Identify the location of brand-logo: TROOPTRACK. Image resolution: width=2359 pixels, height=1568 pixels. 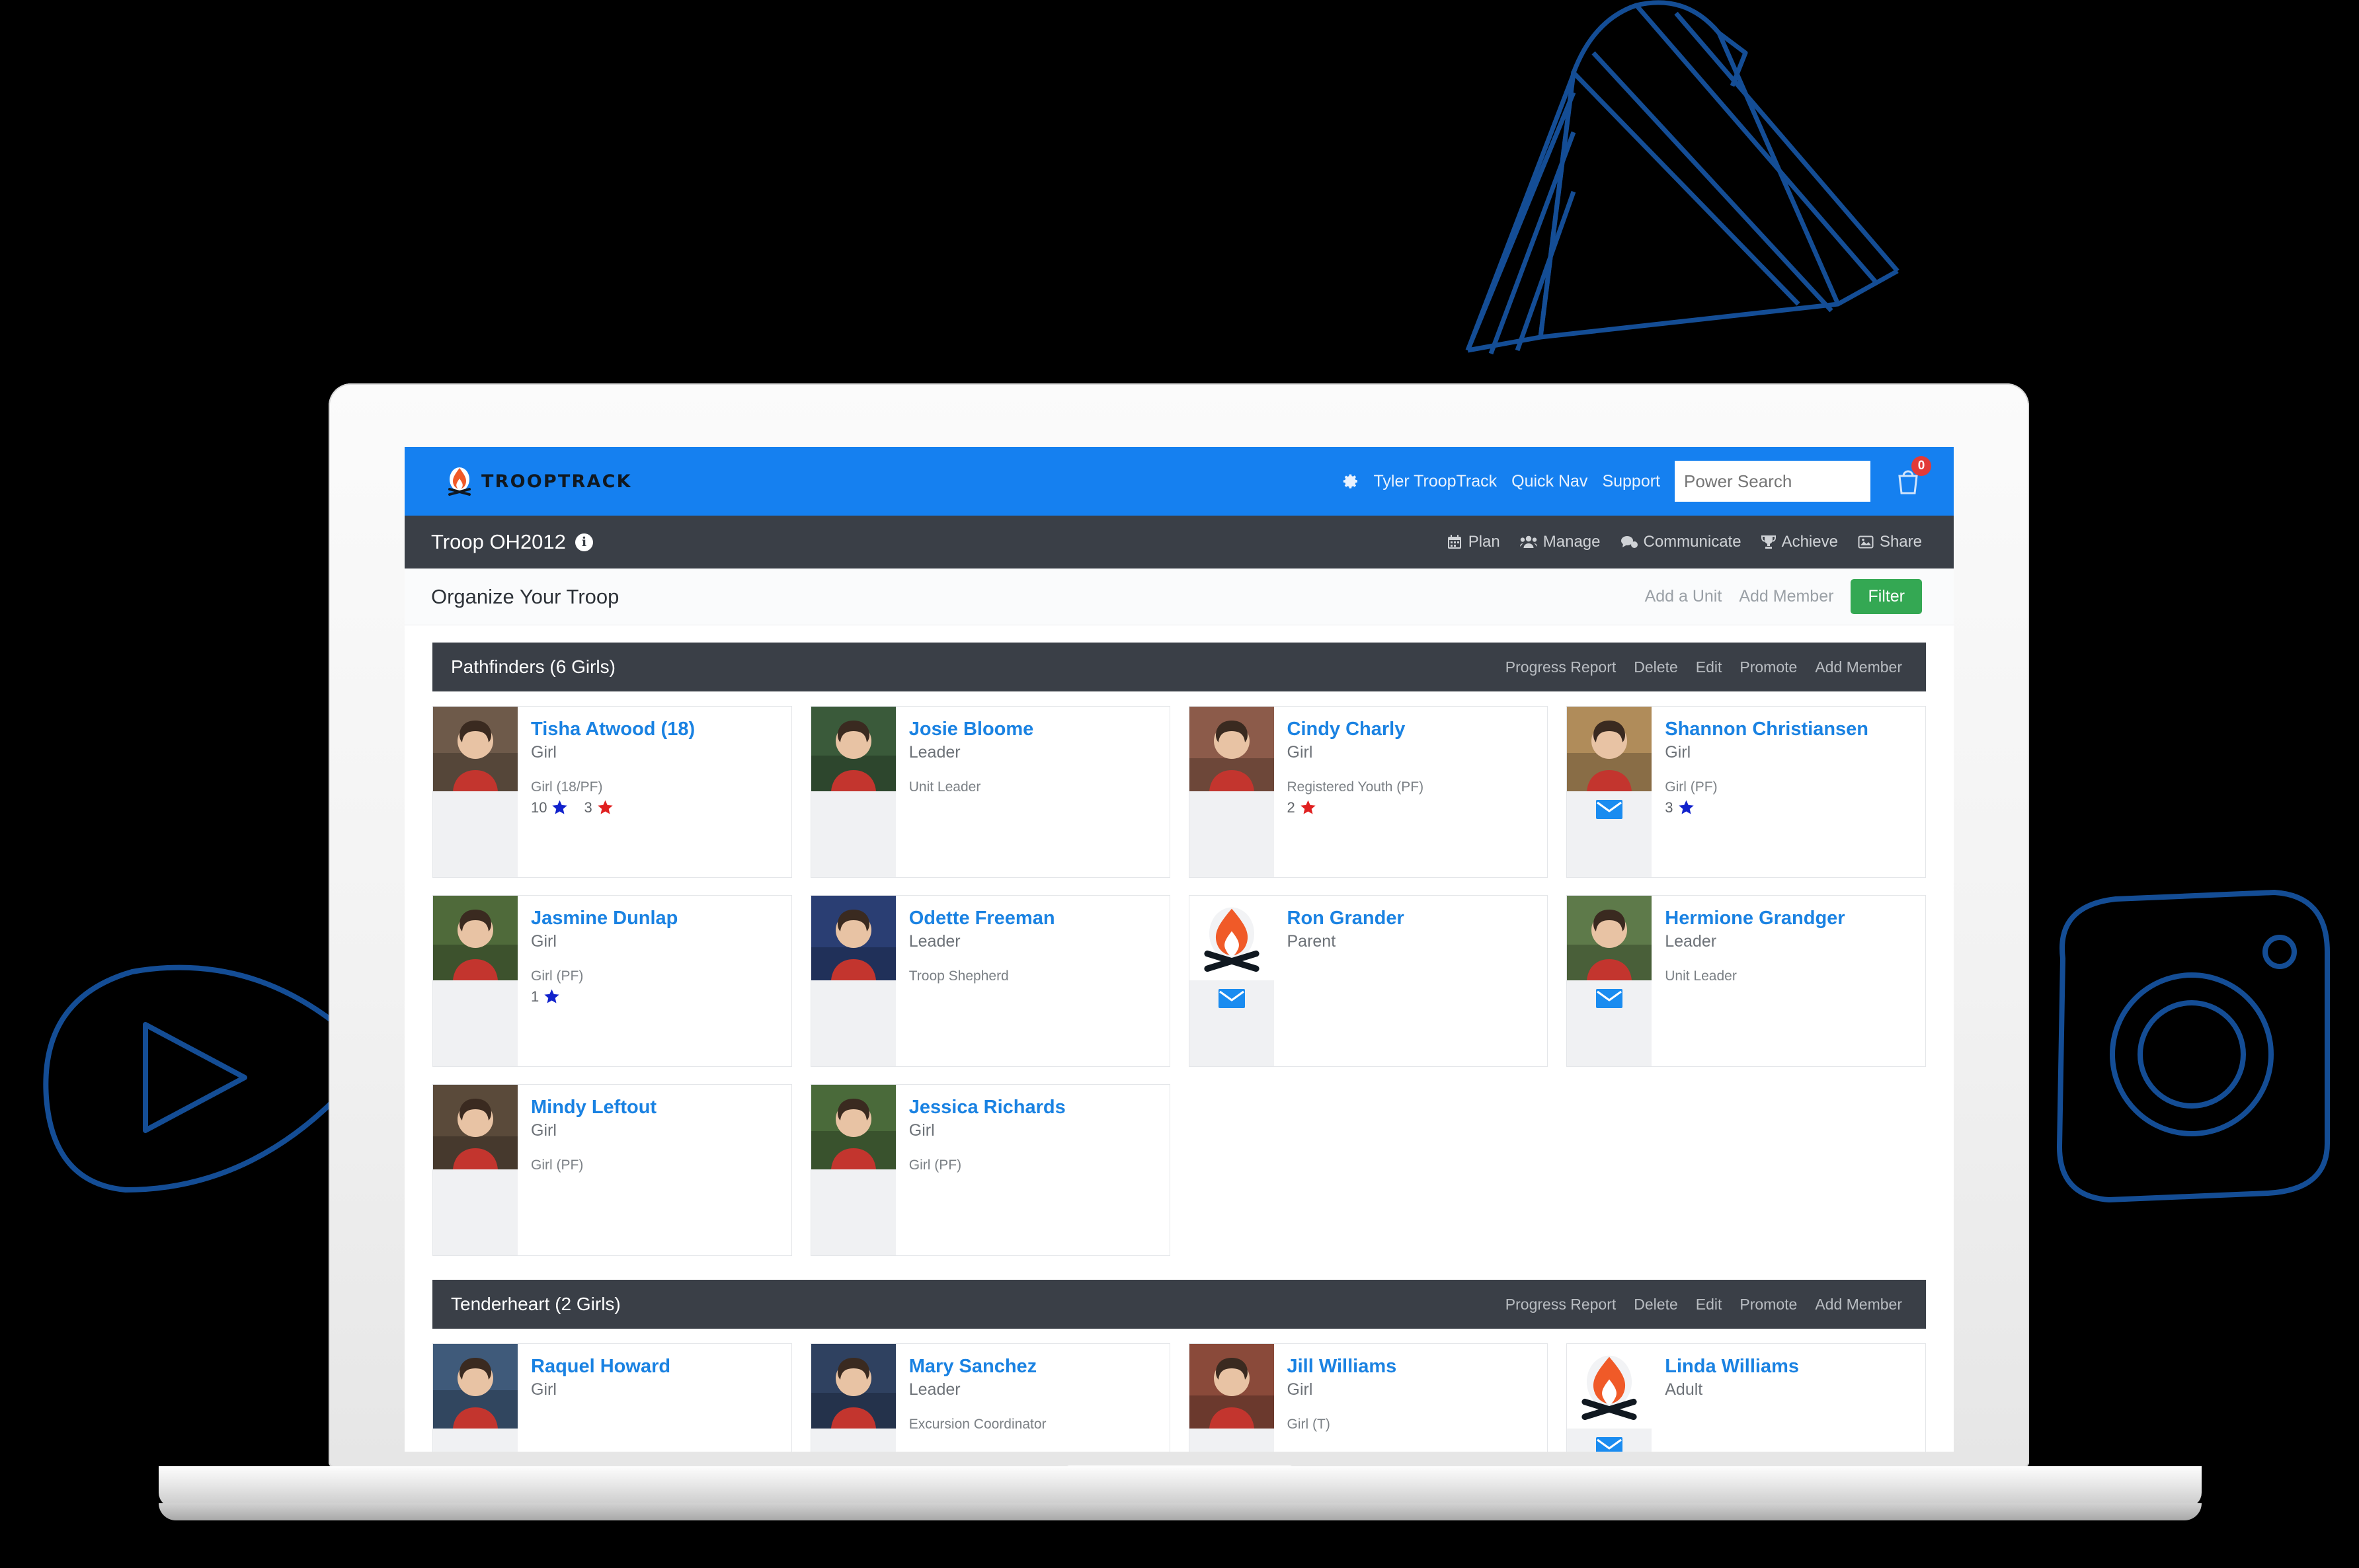
(539, 481).